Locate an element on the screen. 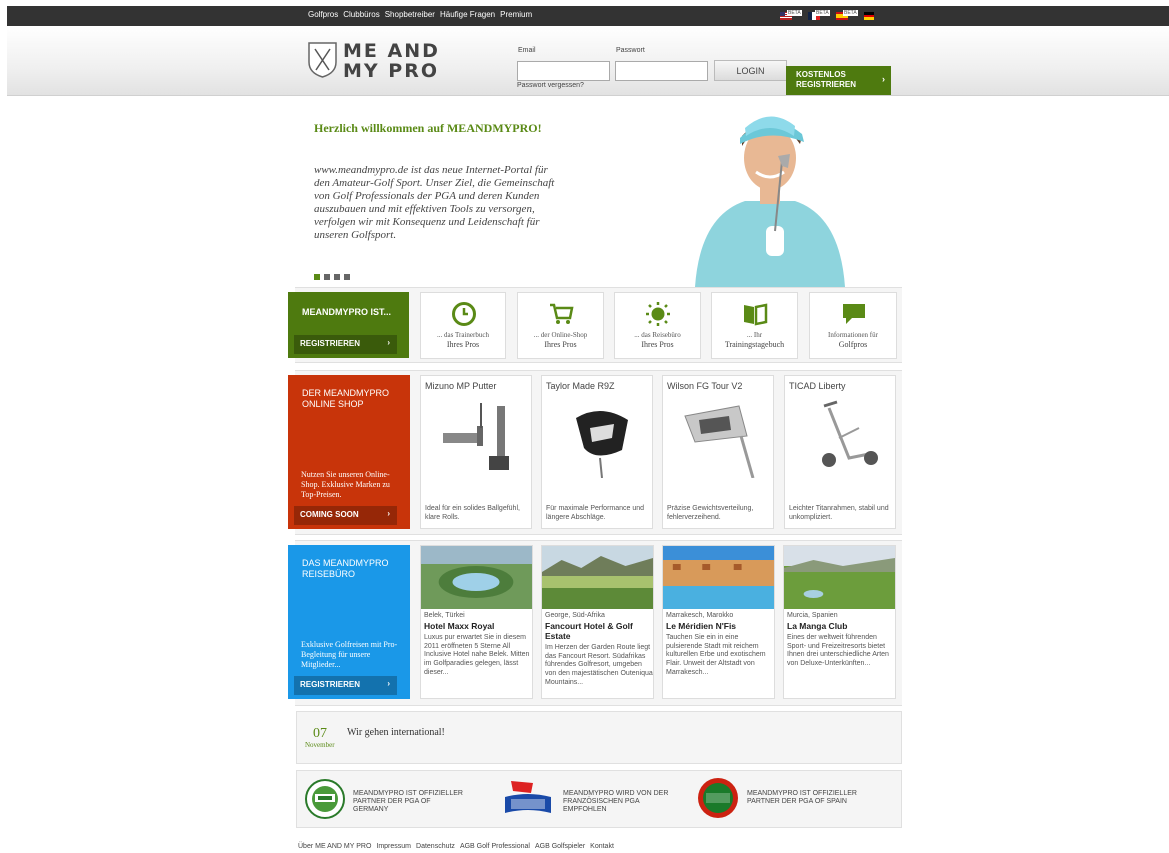 The image size is (1169, 853). topnav-link-shopbetreiber: Shopbetreiber is located at coordinates (410, 14).